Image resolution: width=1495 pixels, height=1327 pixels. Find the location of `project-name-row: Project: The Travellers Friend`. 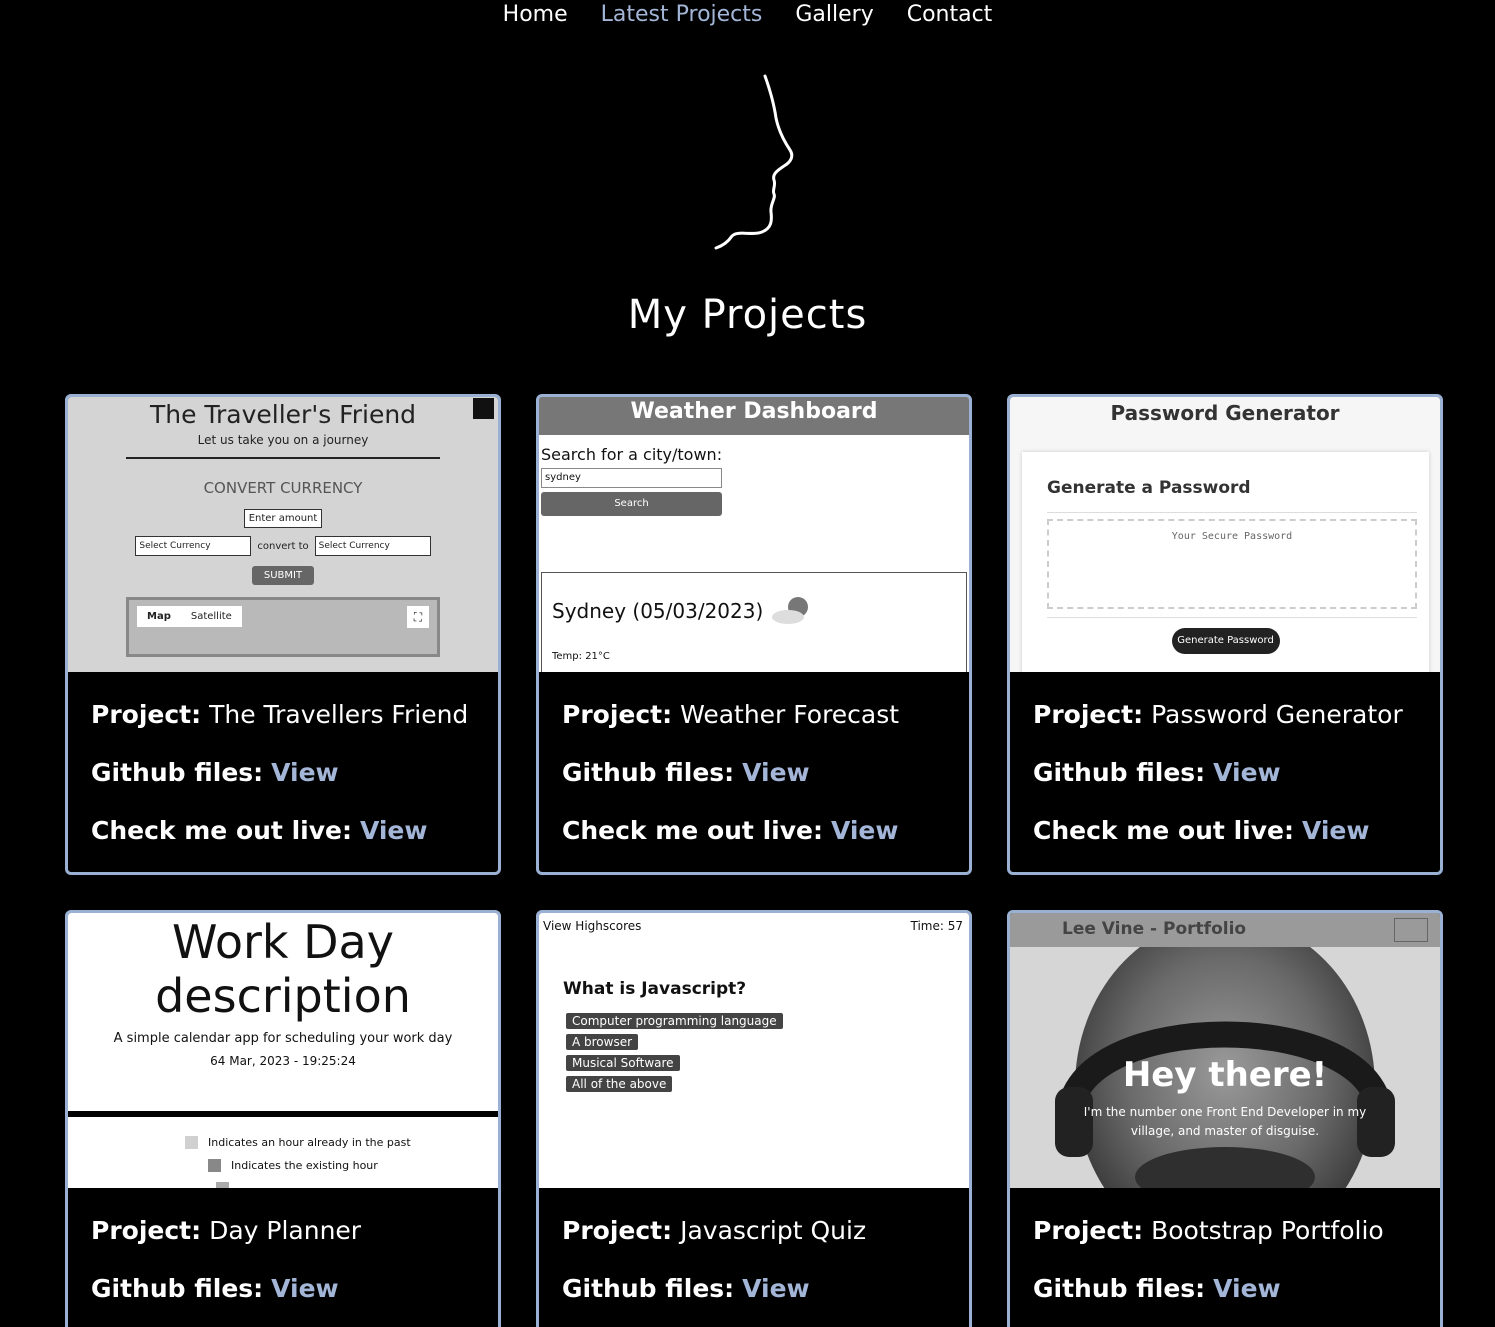

project-name-row: Project: The Travellers Friend is located at coordinates (294, 715).